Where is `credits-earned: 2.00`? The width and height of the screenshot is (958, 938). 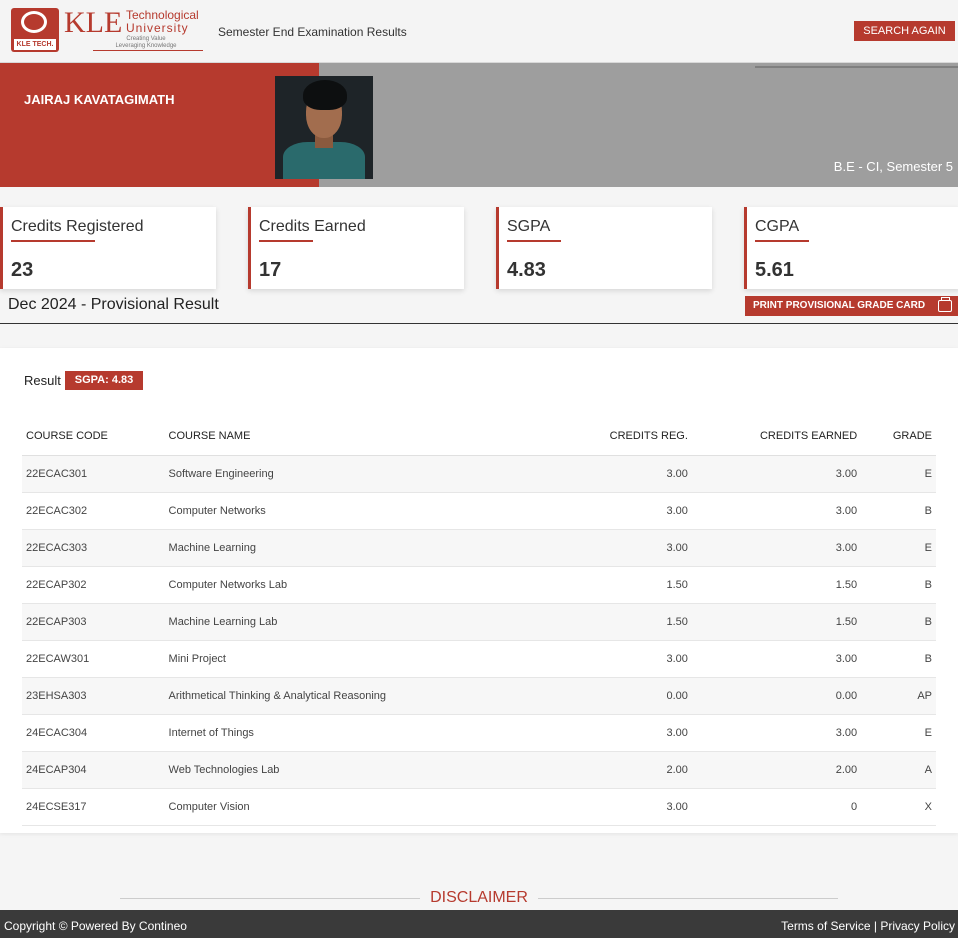
credits-earned: 2.00 is located at coordinates (776, 770).